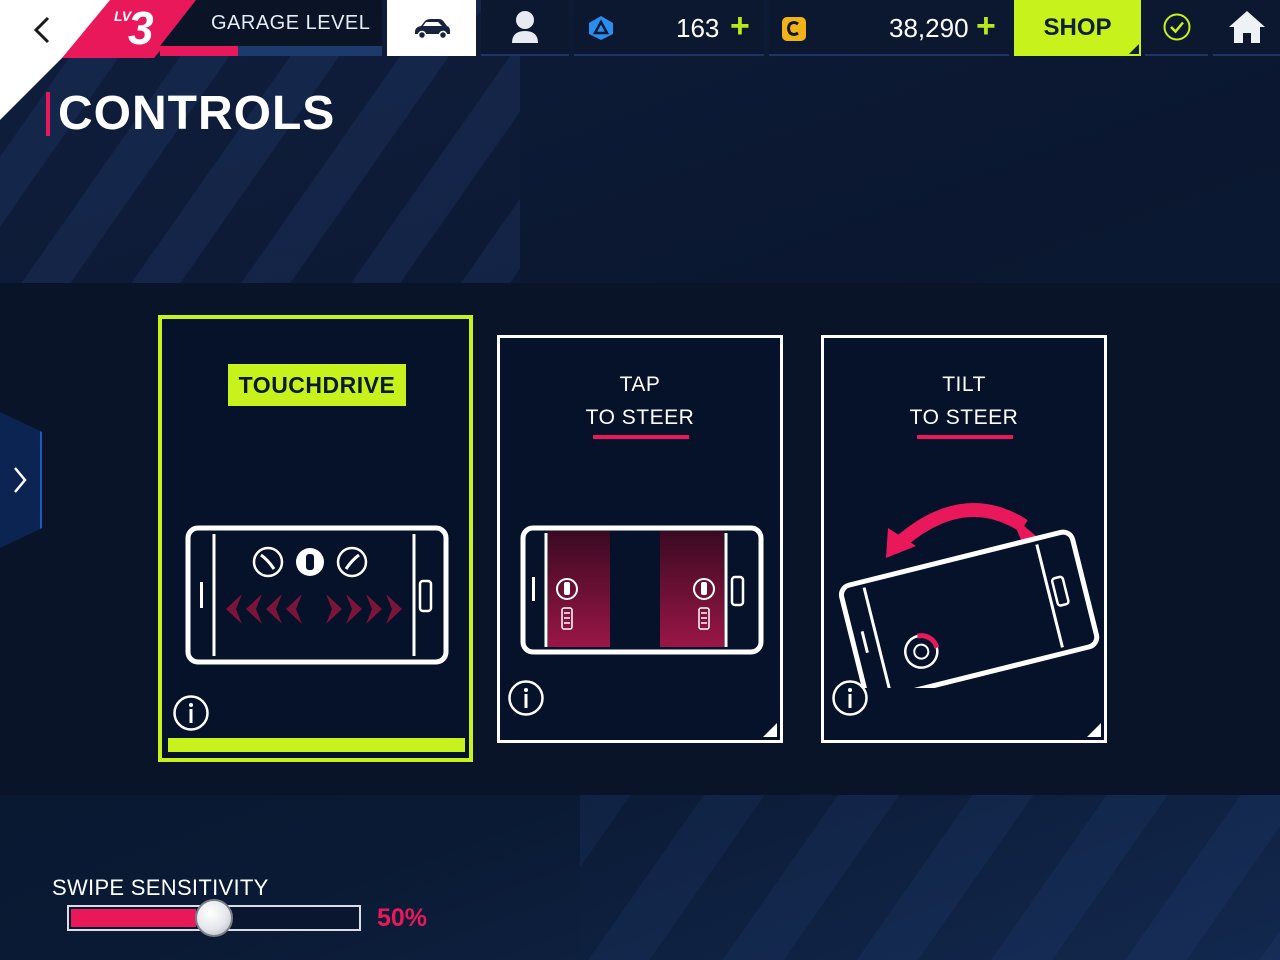 Image resolution: width=1280 pixels, height=960 pixels. What do you see at coordinates (199, 51) in the screenshot?
I see `garage-level-progress-fill` at bounding box center [199, 51].